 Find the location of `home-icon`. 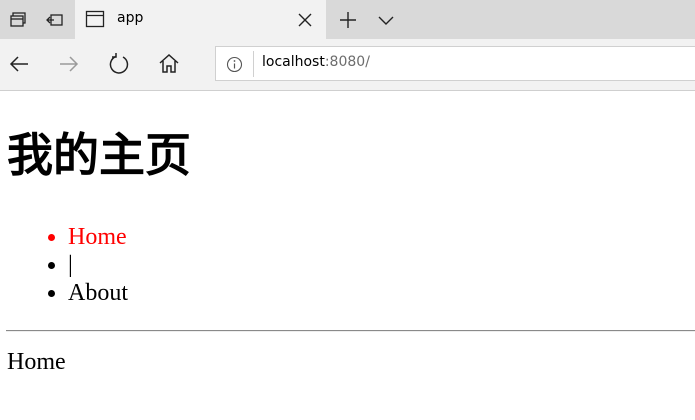

home-icon is located at coordinates (169, 64).